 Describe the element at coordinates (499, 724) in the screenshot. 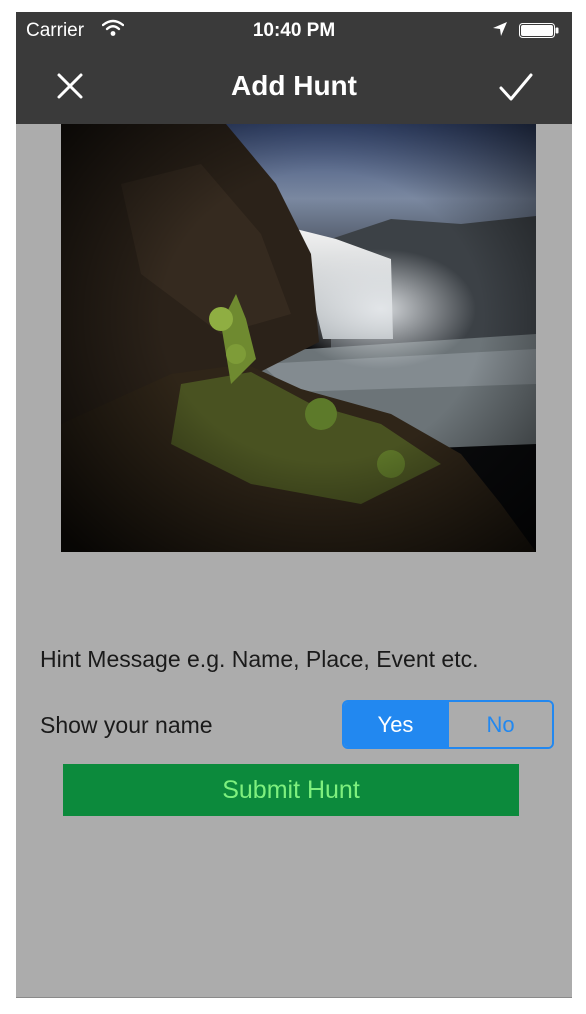

I see `segment-no: No` at that location.